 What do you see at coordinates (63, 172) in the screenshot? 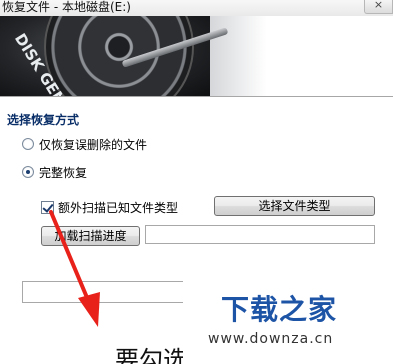
I see `radio-label-full-recovery: 完整恢复` at bounding box center [63, 172].